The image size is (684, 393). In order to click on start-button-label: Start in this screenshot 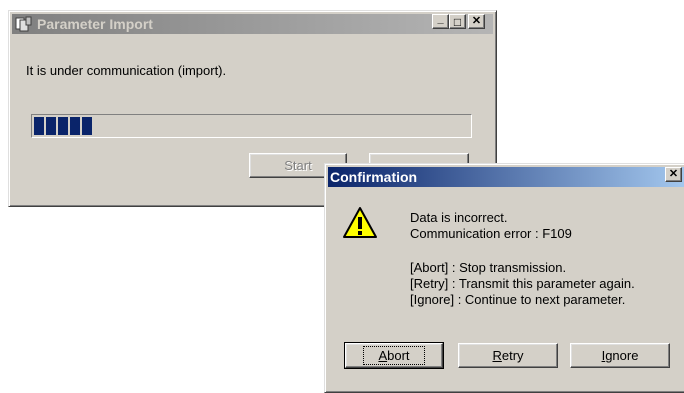, I will do `click(298, 165)`.